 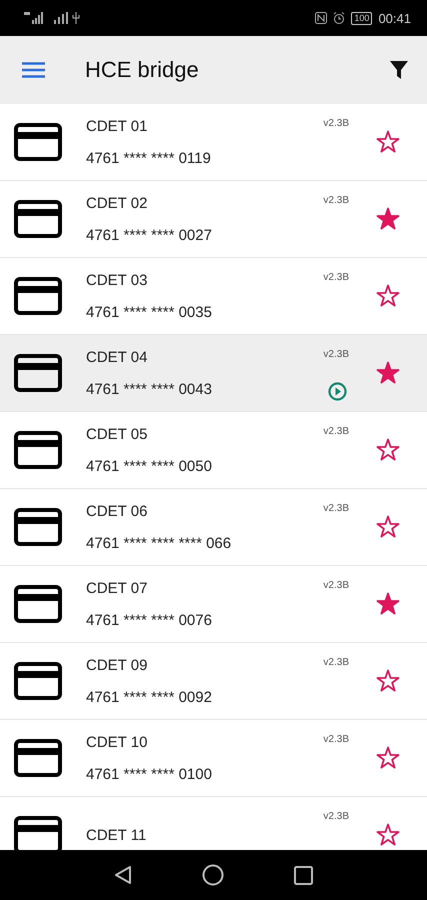 What do you see at coordinates (361, 18) in the screenshot?
I see `battery-level: 100` at bounding box center [361, 18].